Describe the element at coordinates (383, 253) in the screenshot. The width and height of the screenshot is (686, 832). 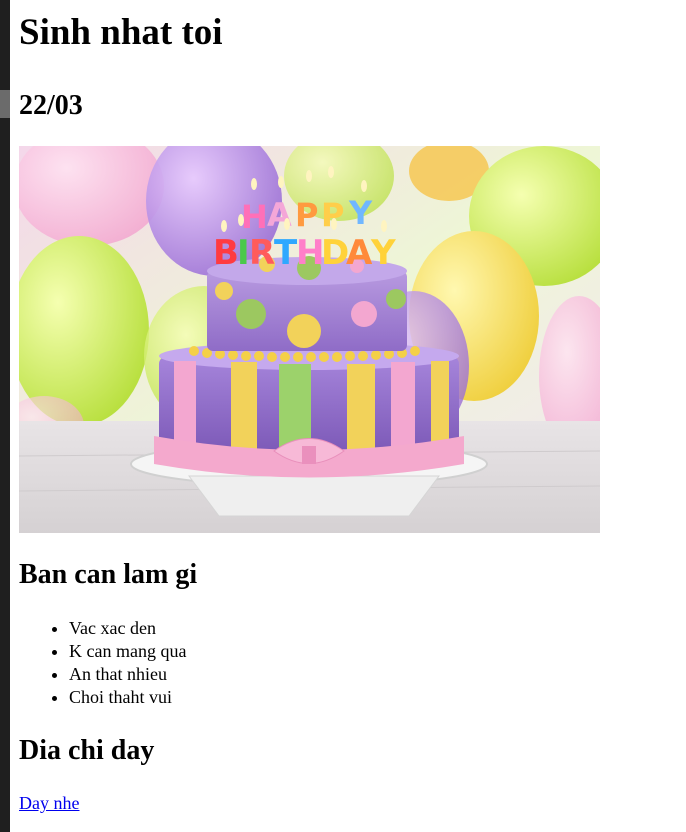
I see `candle-y2: Y` at that location.